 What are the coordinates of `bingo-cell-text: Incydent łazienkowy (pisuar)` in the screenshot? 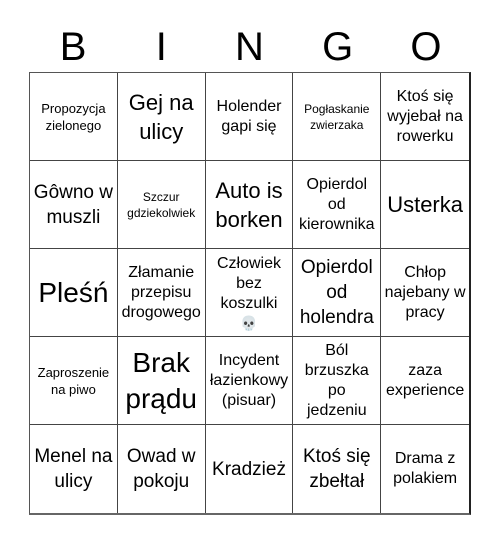 It's located at (249, 380).